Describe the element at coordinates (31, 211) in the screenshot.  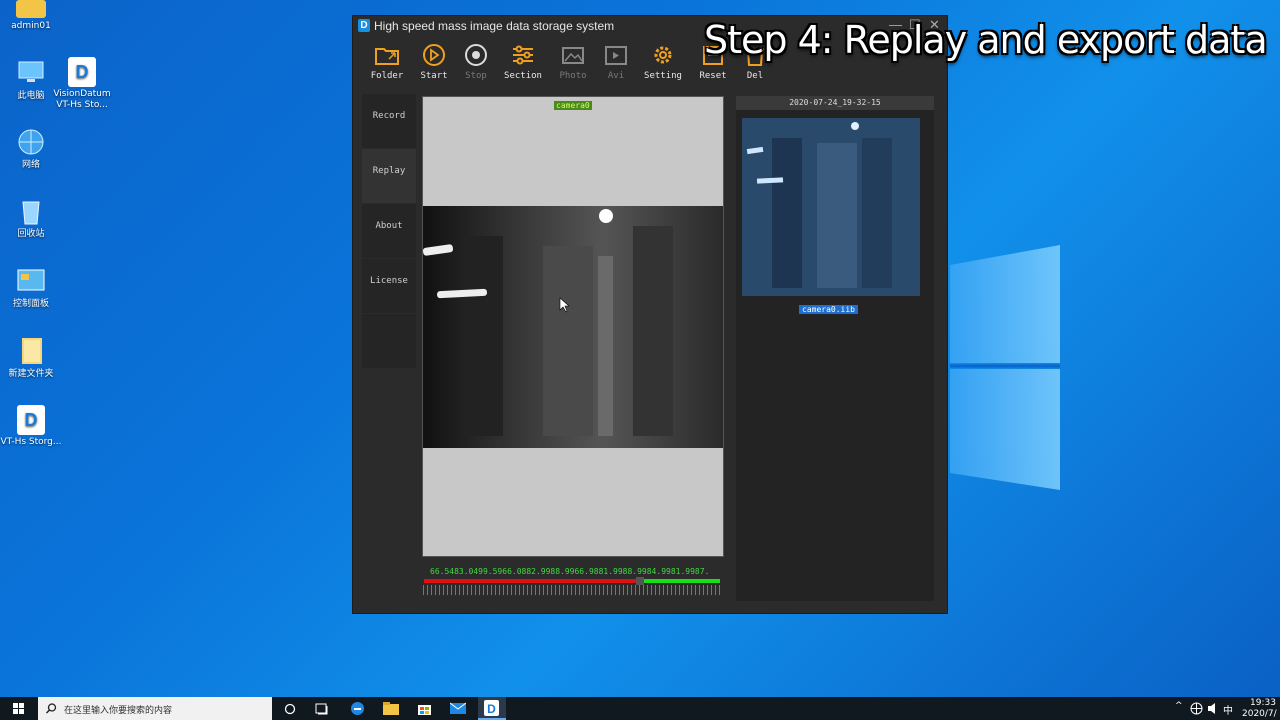
I see `recycle-bin-icon` at that location.